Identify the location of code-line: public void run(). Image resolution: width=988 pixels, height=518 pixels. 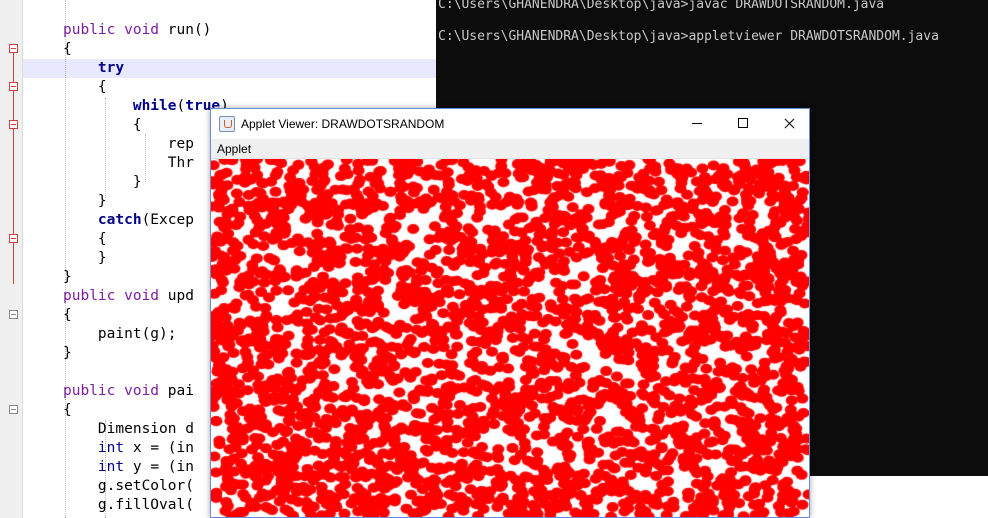
(137, 30).